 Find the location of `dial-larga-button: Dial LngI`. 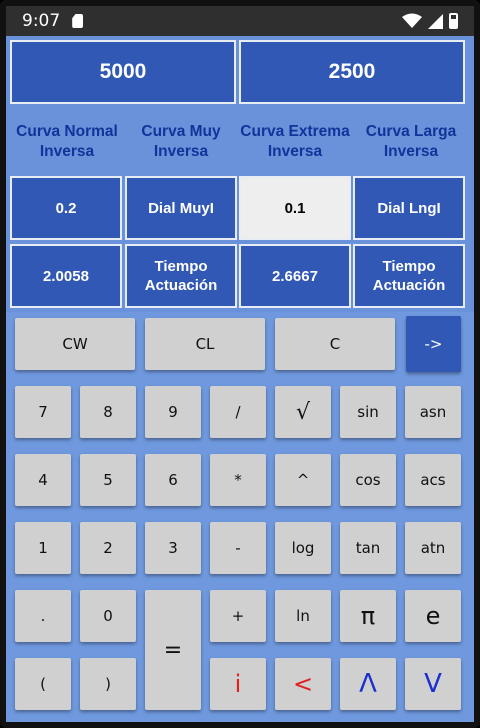

dial-larga-button: Dial LngI is located at coordinates (409, 208).